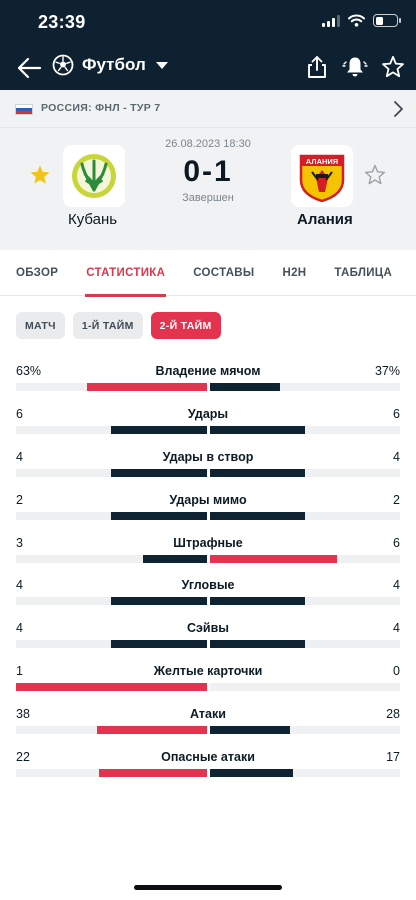 The height and width of the screenshot is (900, 416). I want to click on top-bar: 23:39 Футбол, so click(208, 45).